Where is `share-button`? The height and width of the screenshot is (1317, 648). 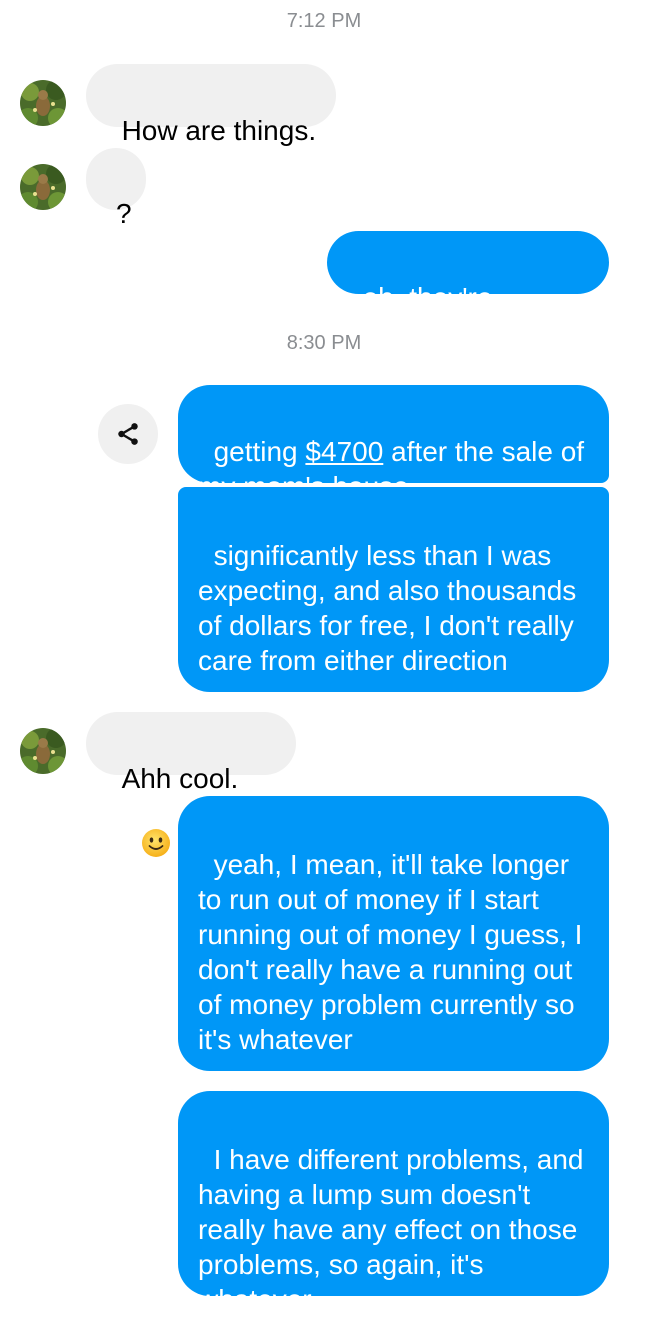
share-button is located at coordinates (128, 434).